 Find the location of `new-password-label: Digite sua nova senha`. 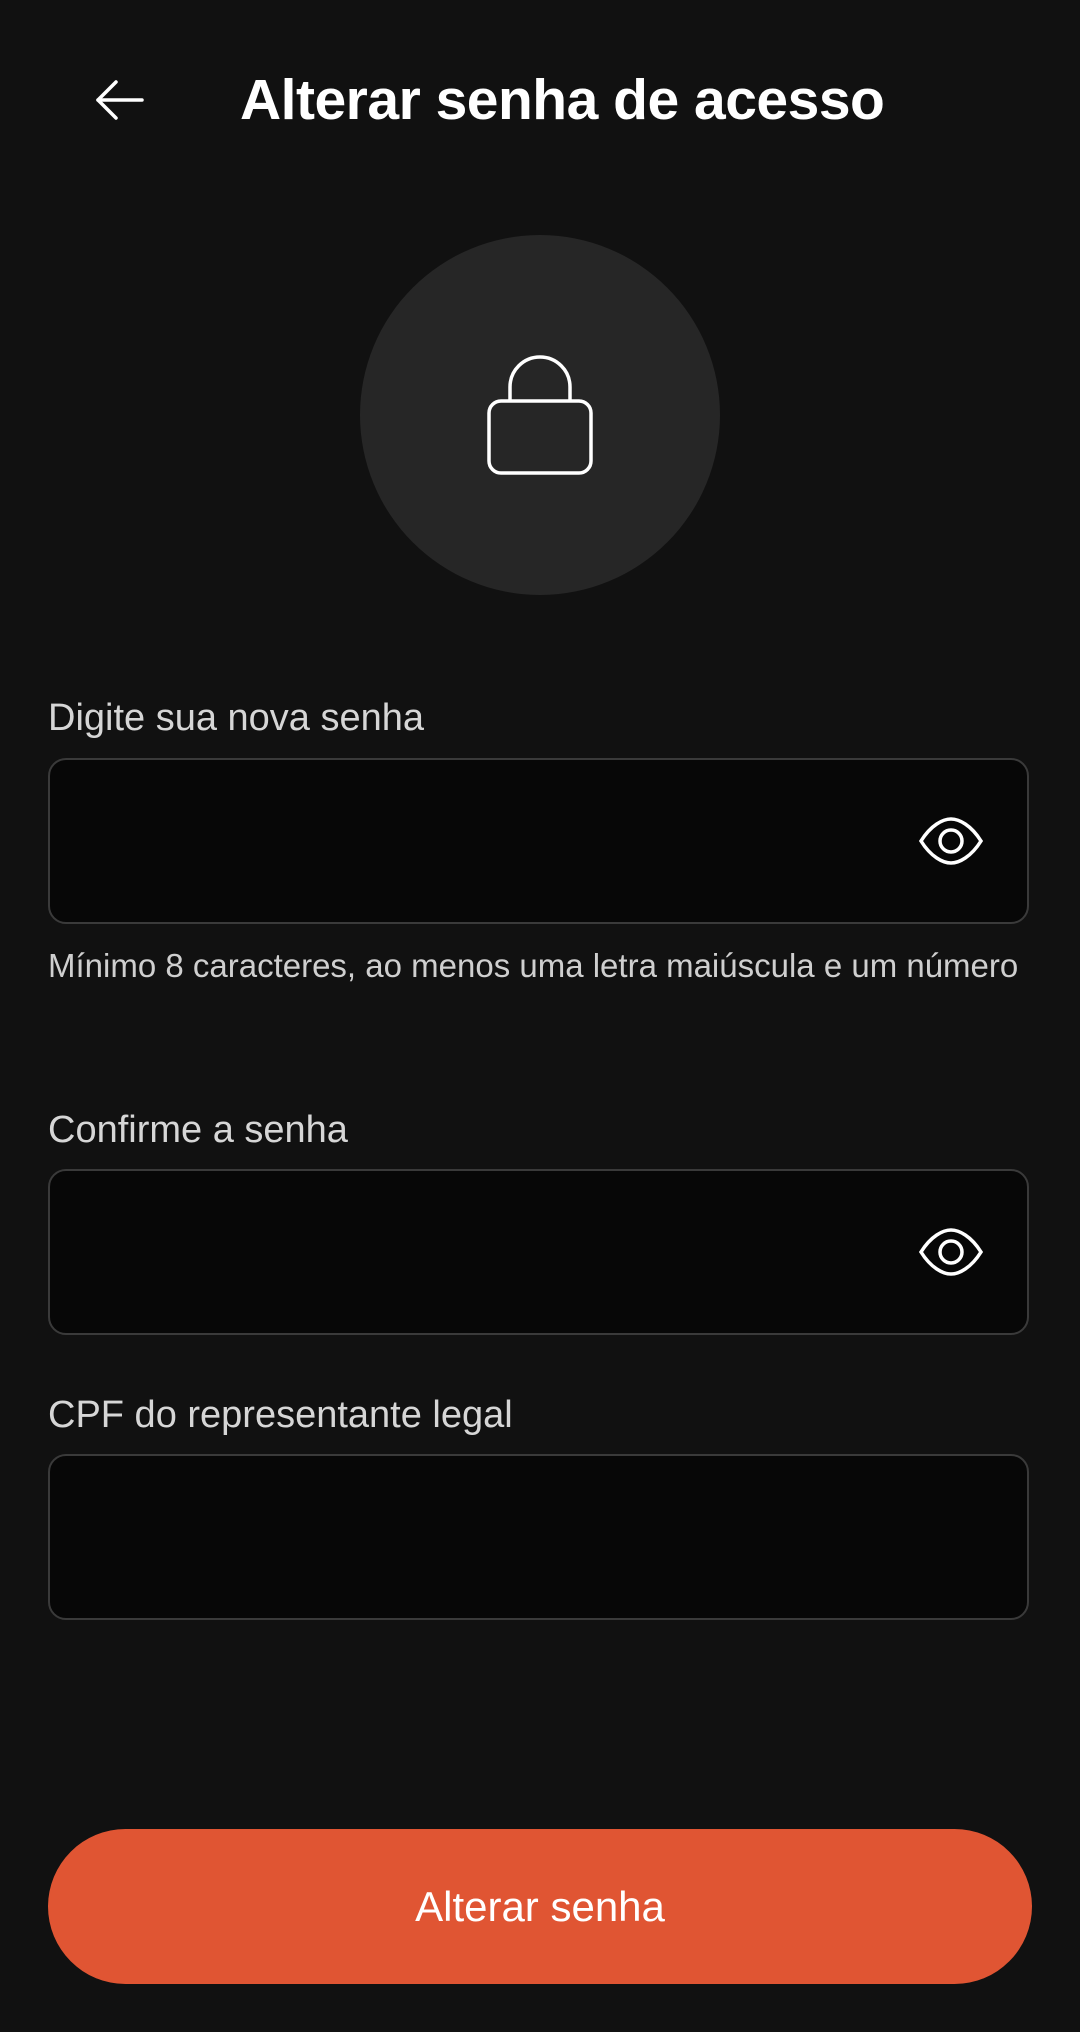

new-password-label: Digite sua nova senha is located at coordinates (236, 718).